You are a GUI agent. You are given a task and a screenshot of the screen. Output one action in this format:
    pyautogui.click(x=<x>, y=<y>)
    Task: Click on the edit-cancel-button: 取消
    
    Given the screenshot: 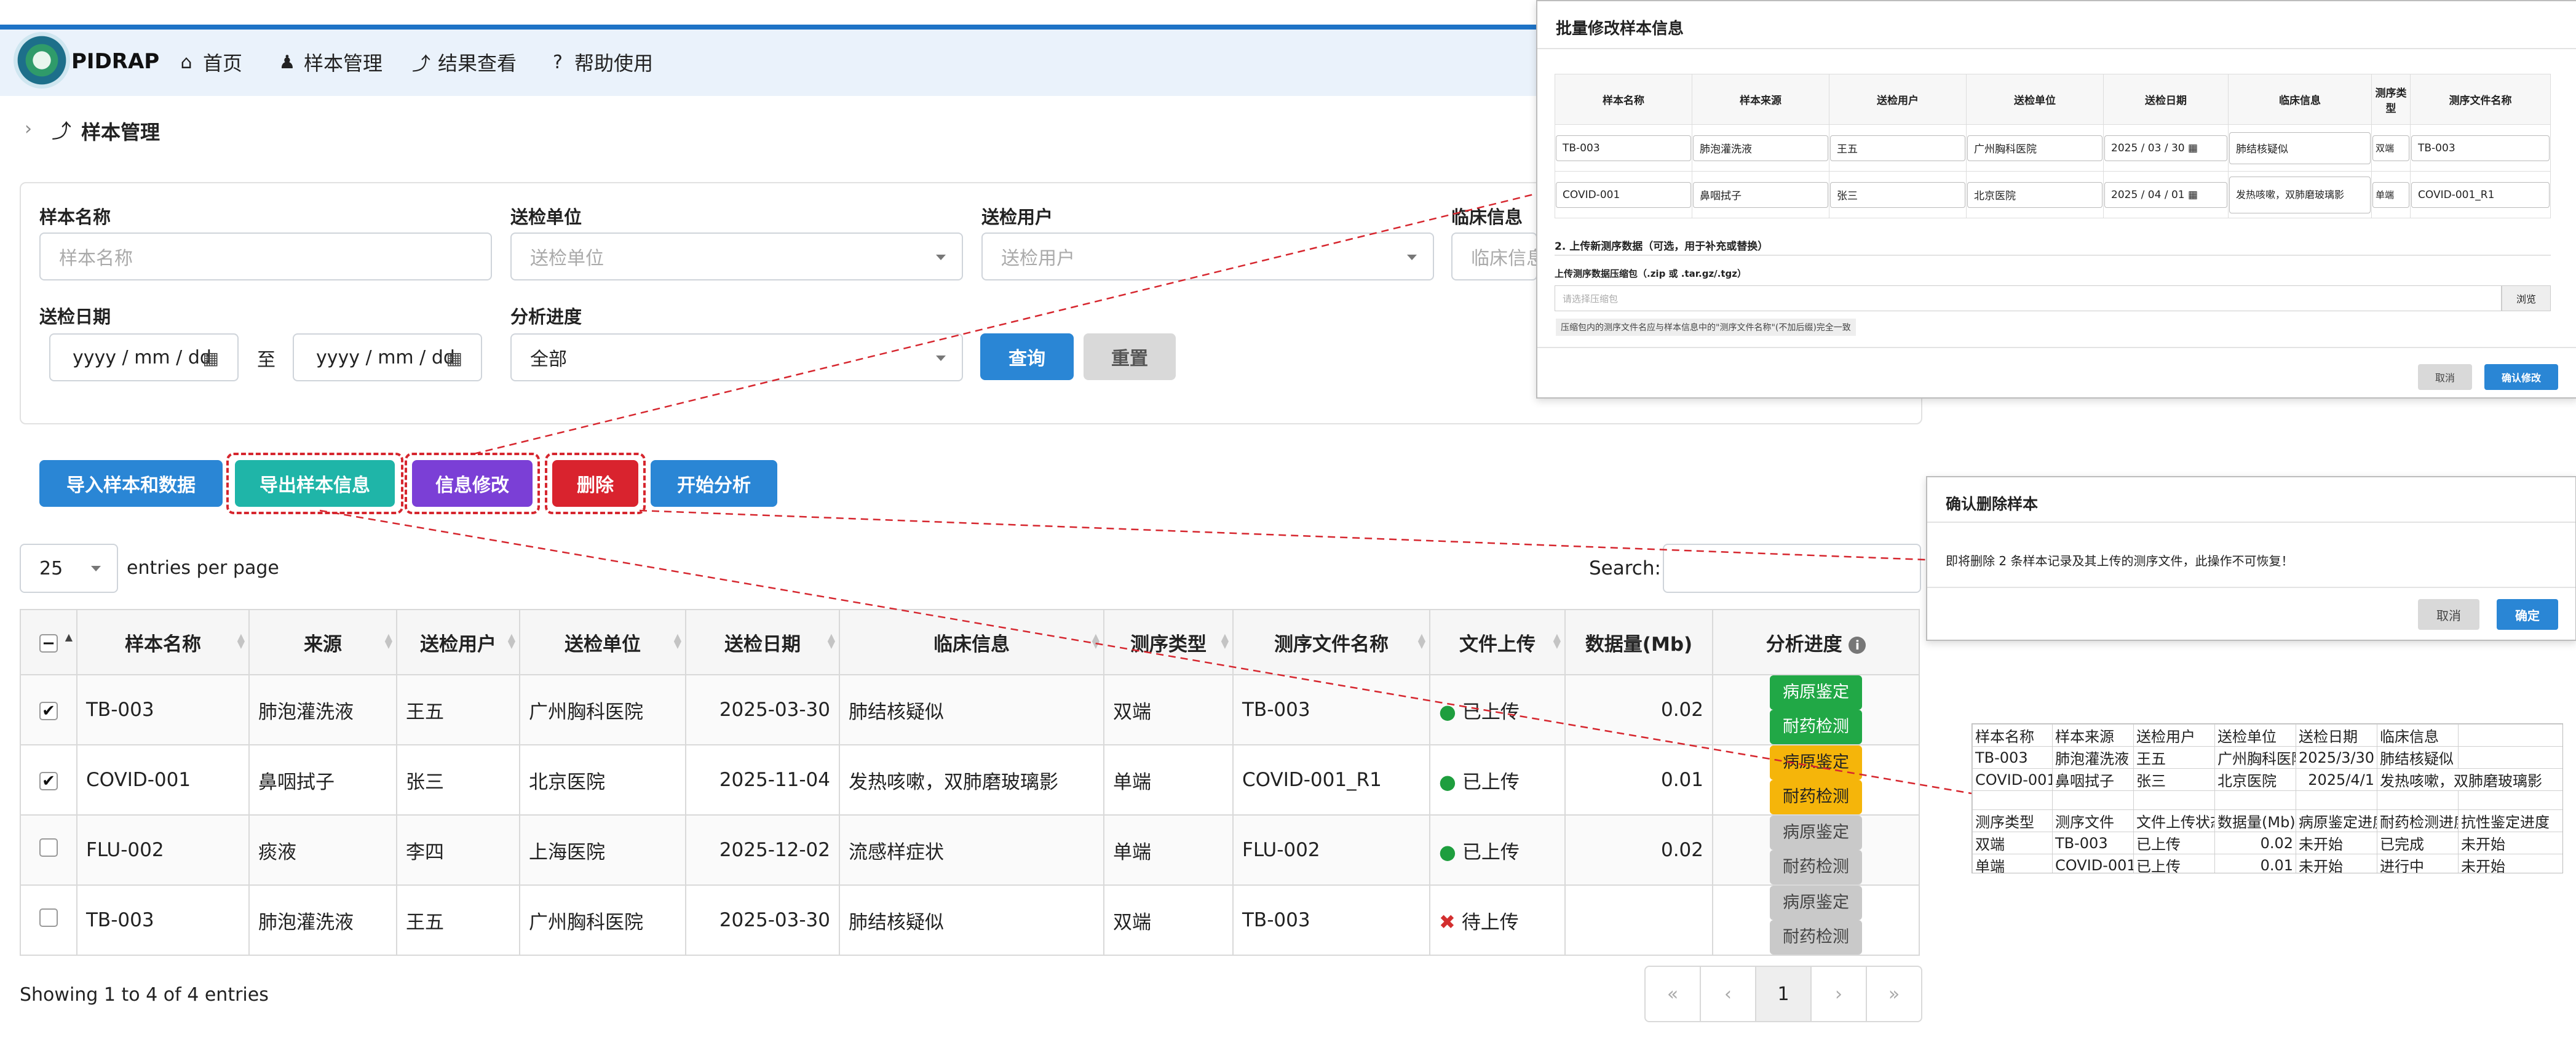 What is the action you would take?
    pyautogui.click(x=2445, y=377)
    